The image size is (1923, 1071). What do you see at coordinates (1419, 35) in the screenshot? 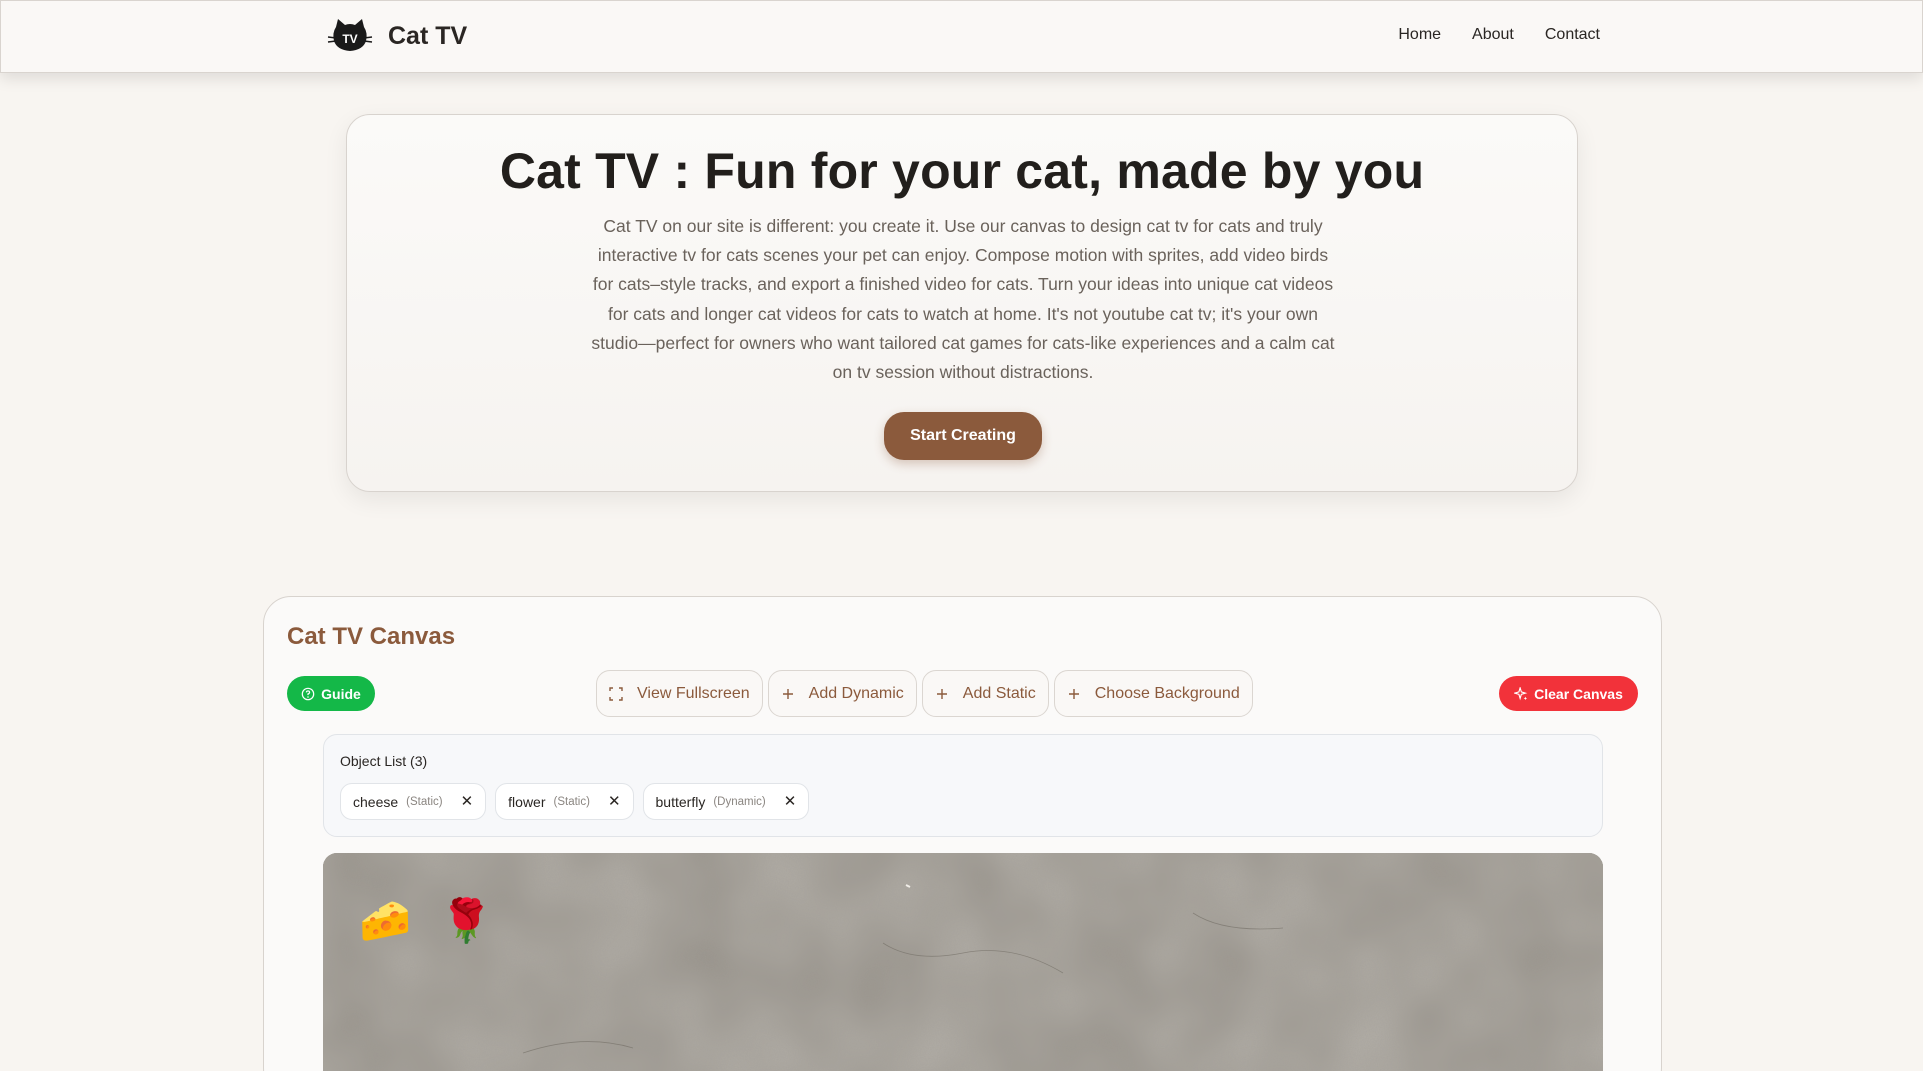
I see `nav-home-link: Home` at bounding box center [1419, 35].